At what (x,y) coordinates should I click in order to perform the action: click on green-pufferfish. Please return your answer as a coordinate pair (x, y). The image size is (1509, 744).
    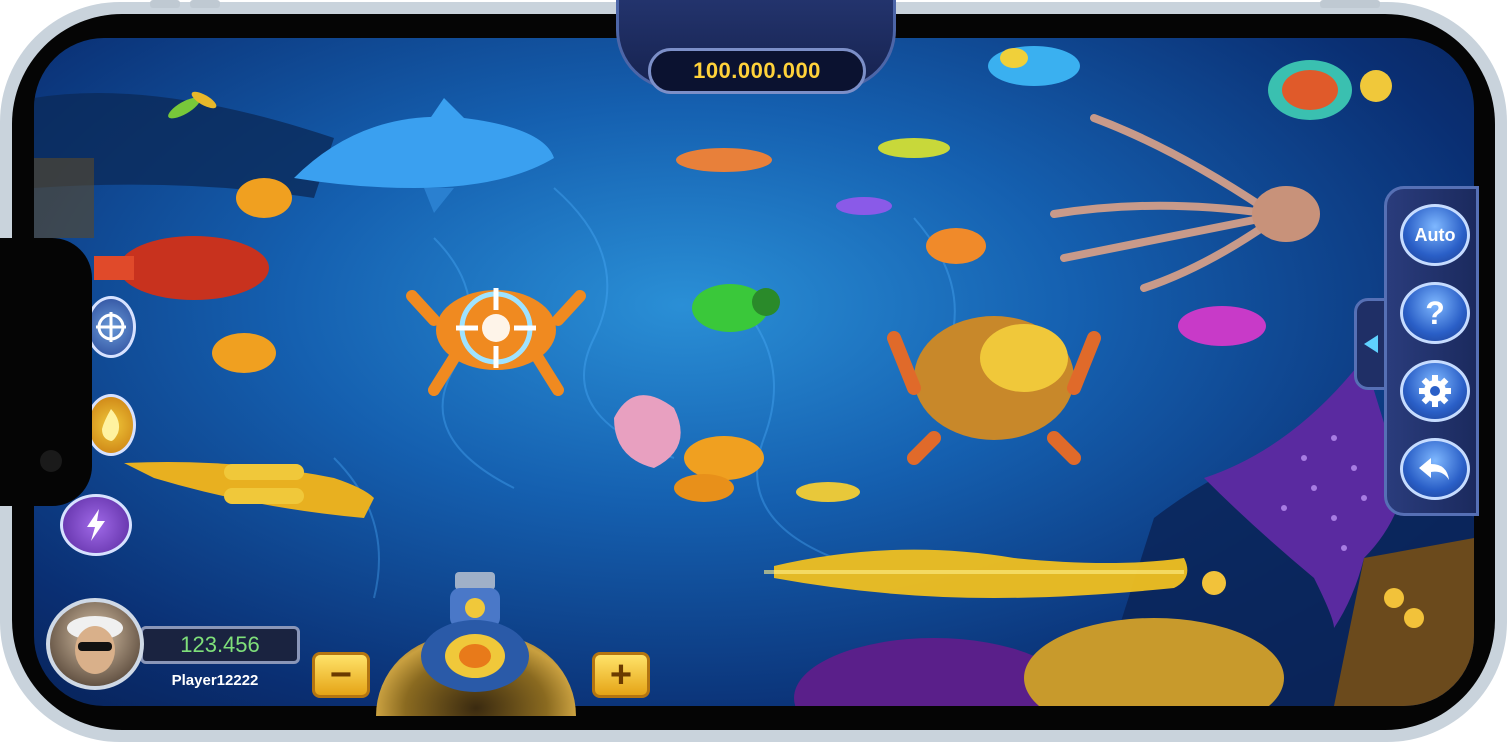
    Looking at the image, I should click on (736, 308).